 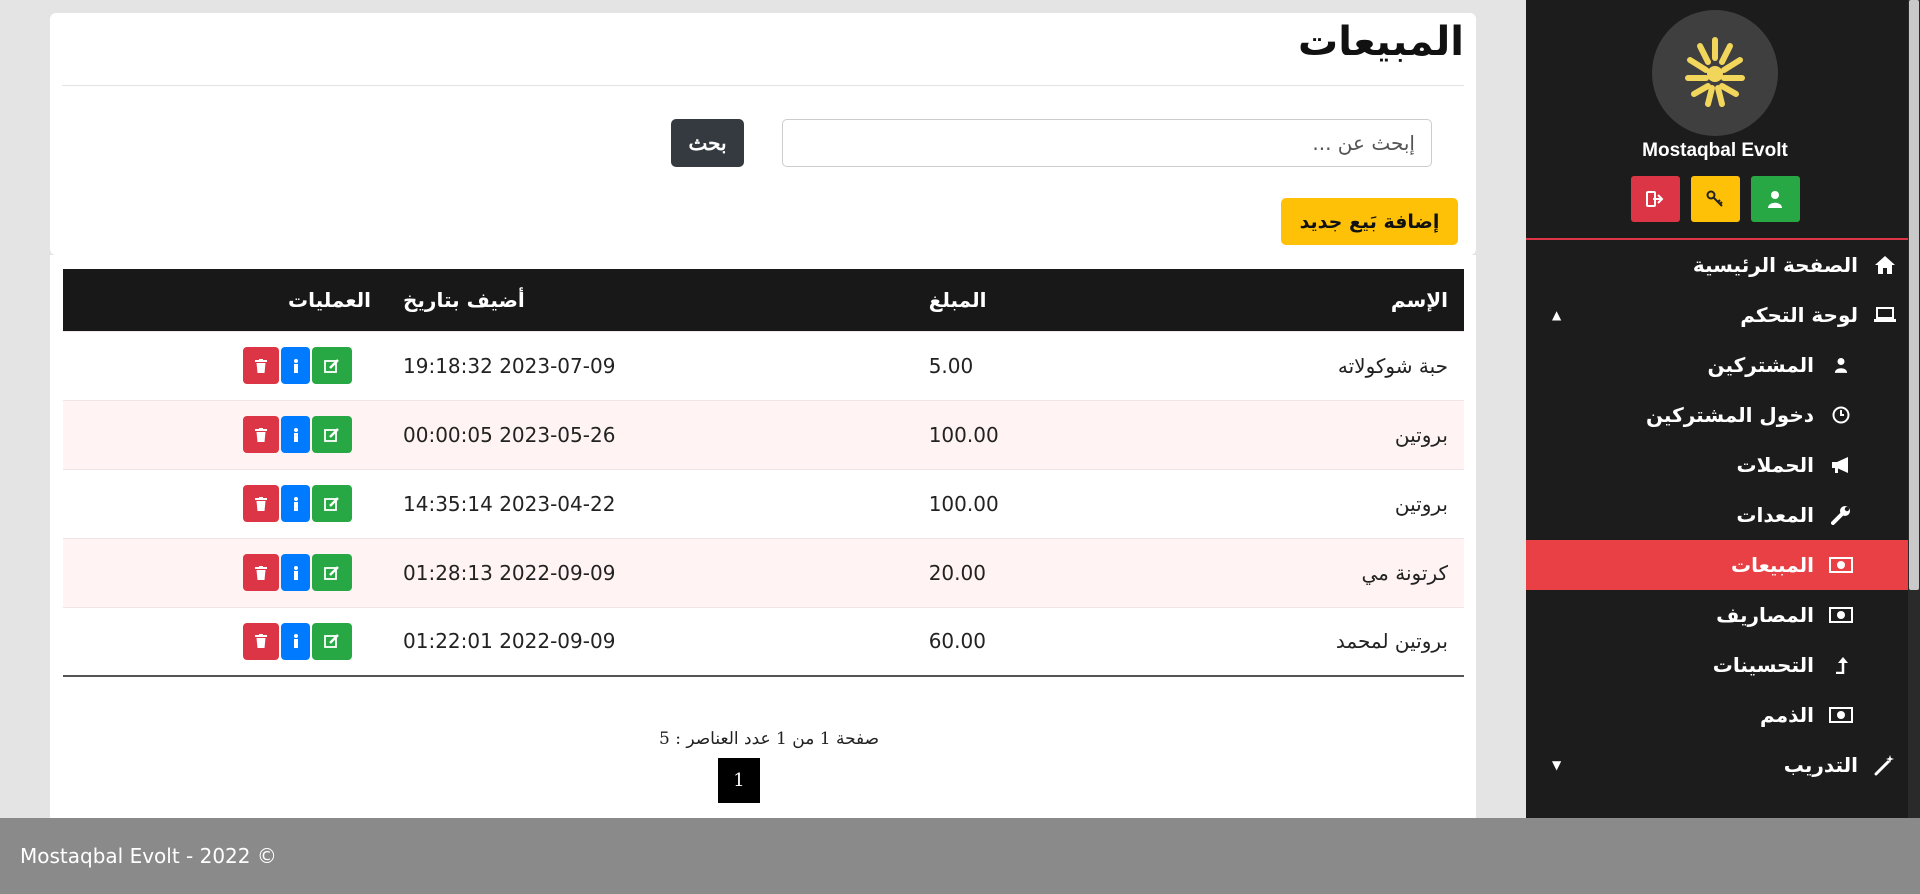 I want to click on table-row: كرتونة مي 20.00 2022-09-09 01:28:13, so click(x=763, y=572).